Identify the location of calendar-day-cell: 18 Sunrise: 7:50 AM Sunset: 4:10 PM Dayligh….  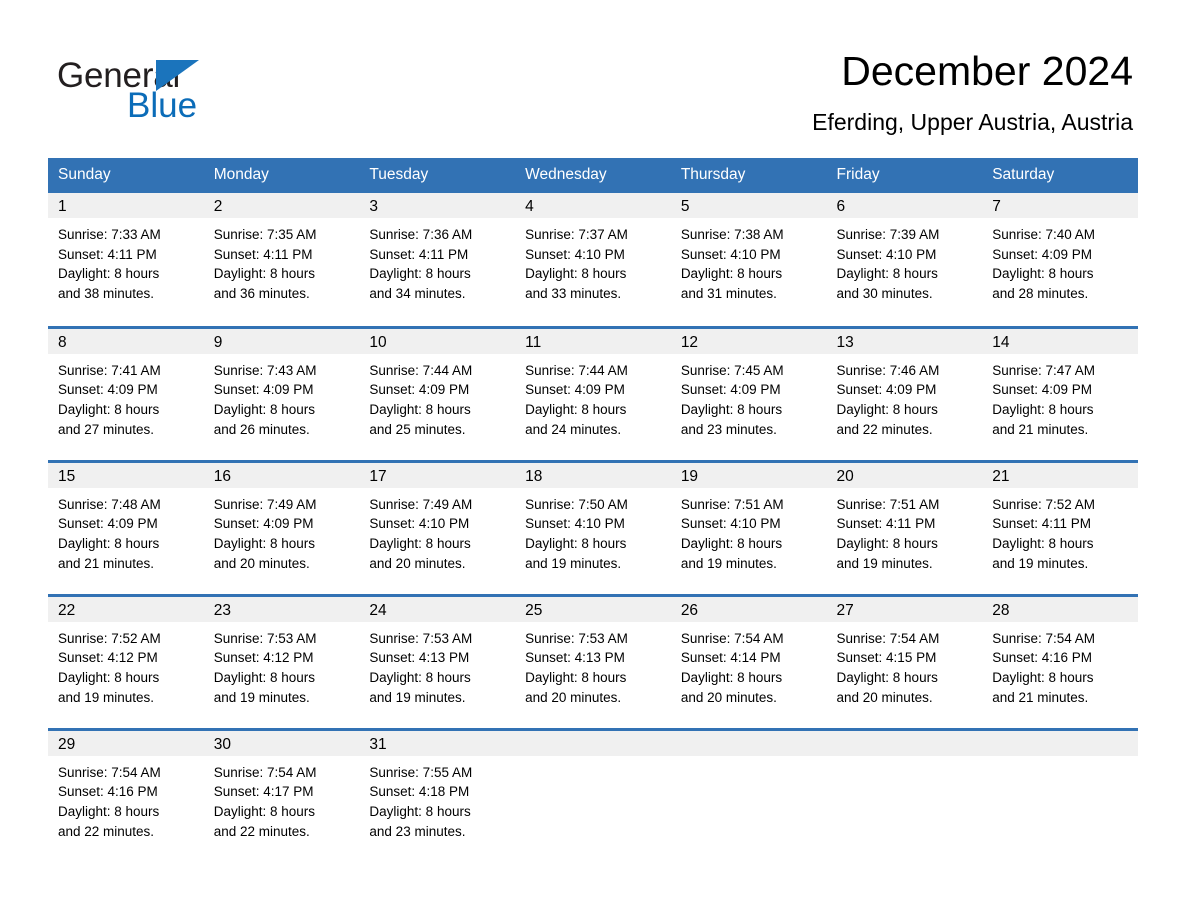
(593, 527).